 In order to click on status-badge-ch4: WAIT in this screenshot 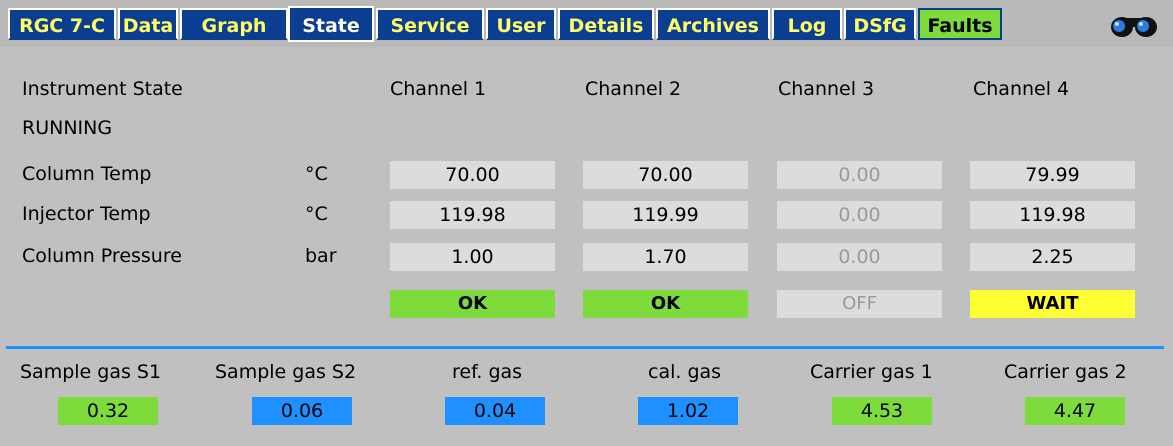, I will do `click(1052, 304)`.